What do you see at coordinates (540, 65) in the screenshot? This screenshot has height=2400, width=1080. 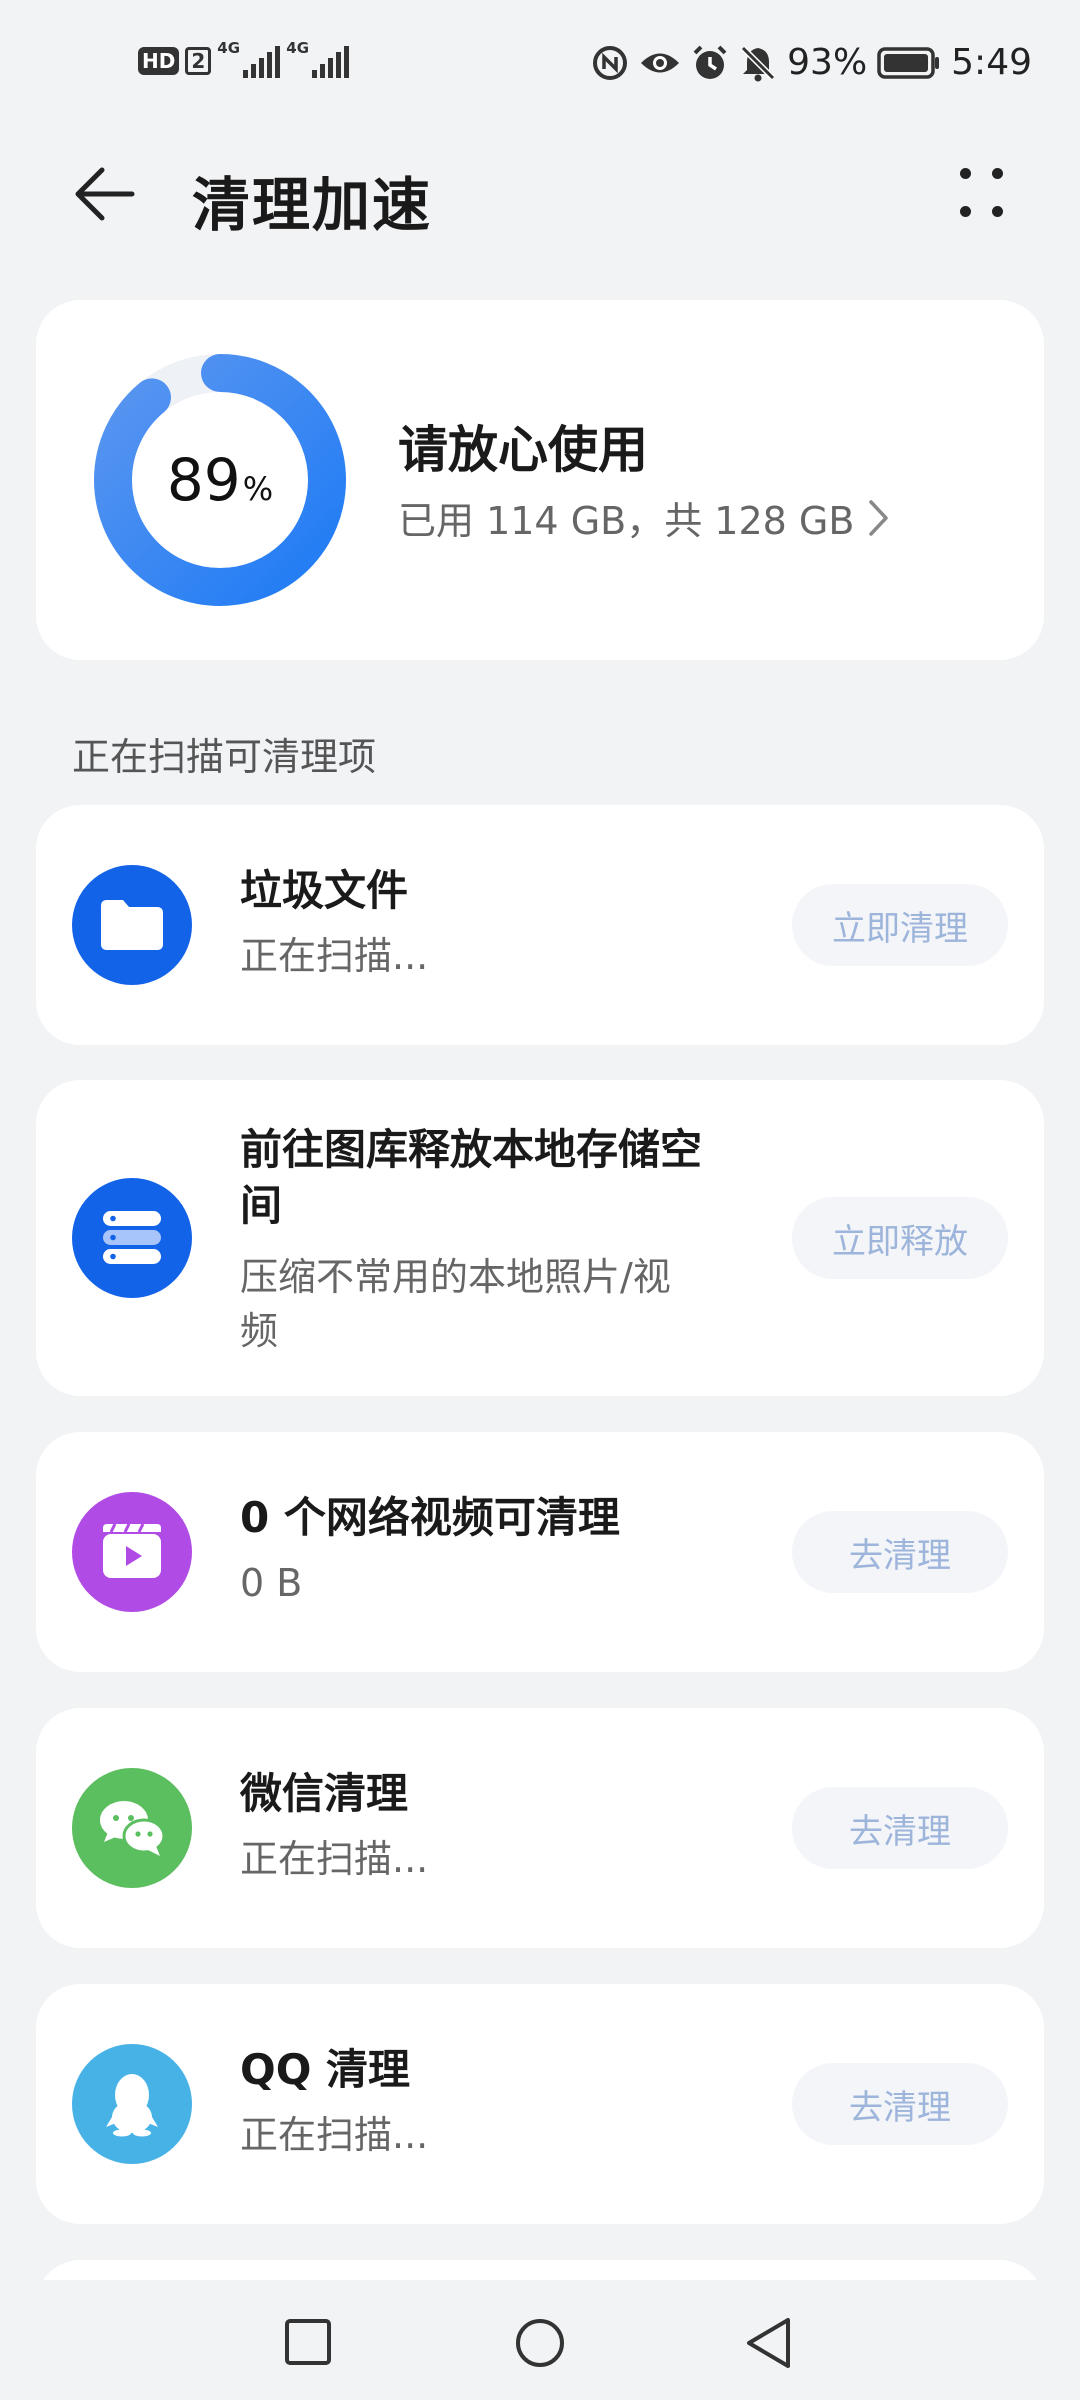 I see `status-bar: HD 2 4G 4G 93% 5:49` at bounding box center [540, 65].